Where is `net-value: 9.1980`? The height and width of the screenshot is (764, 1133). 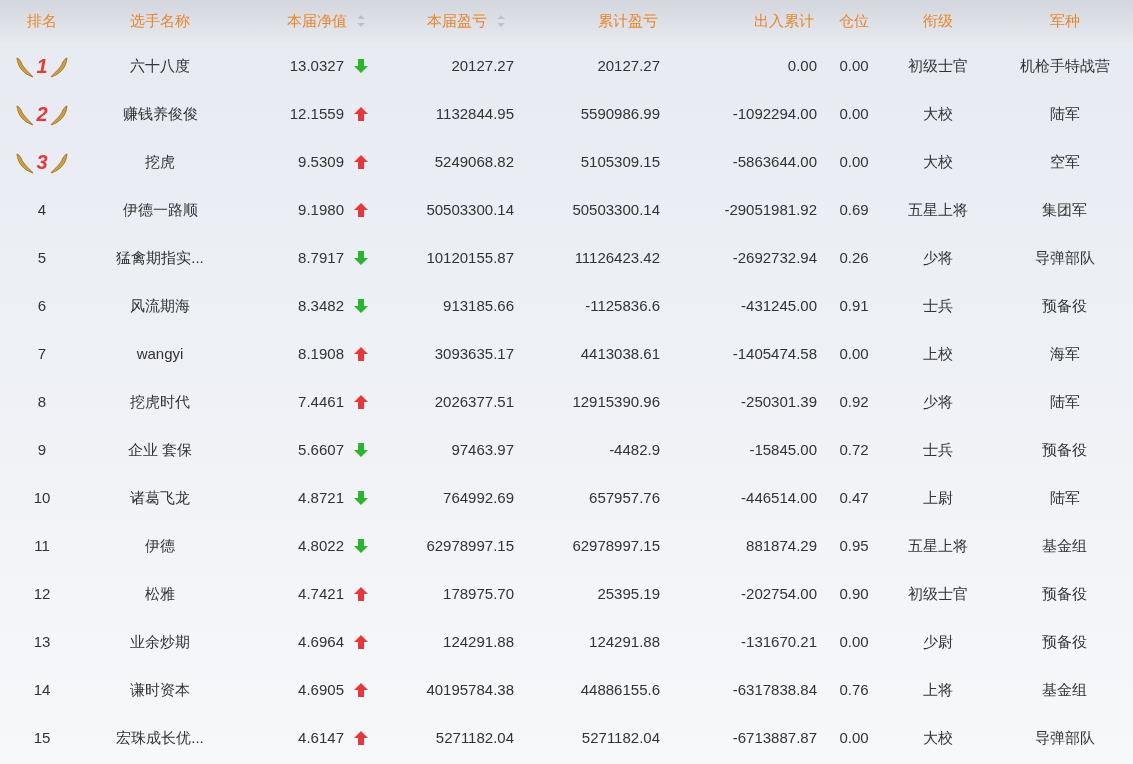
net-value: 9.1980 is located at coordinates (321, 209).